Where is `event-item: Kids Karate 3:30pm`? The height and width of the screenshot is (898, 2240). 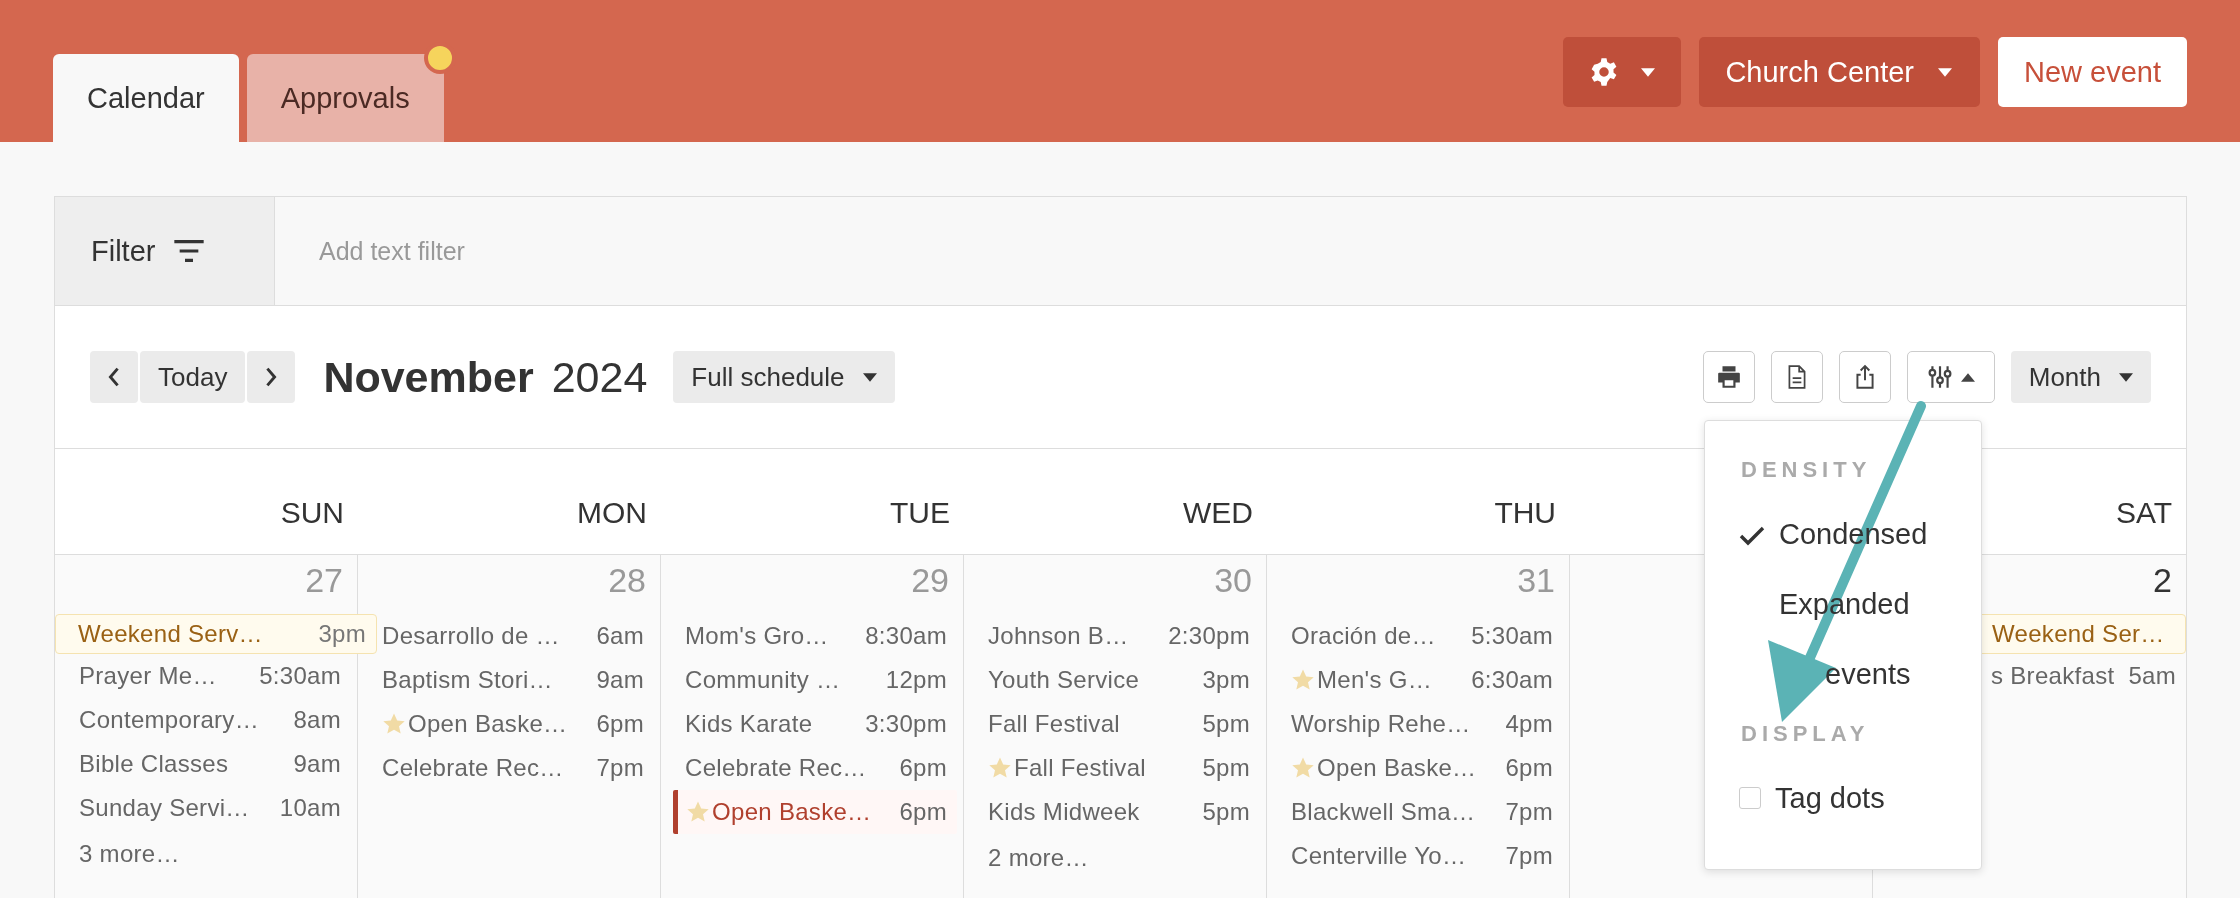 event-item: Kids Karate 3:30pm is located at coordinates (812, 724).